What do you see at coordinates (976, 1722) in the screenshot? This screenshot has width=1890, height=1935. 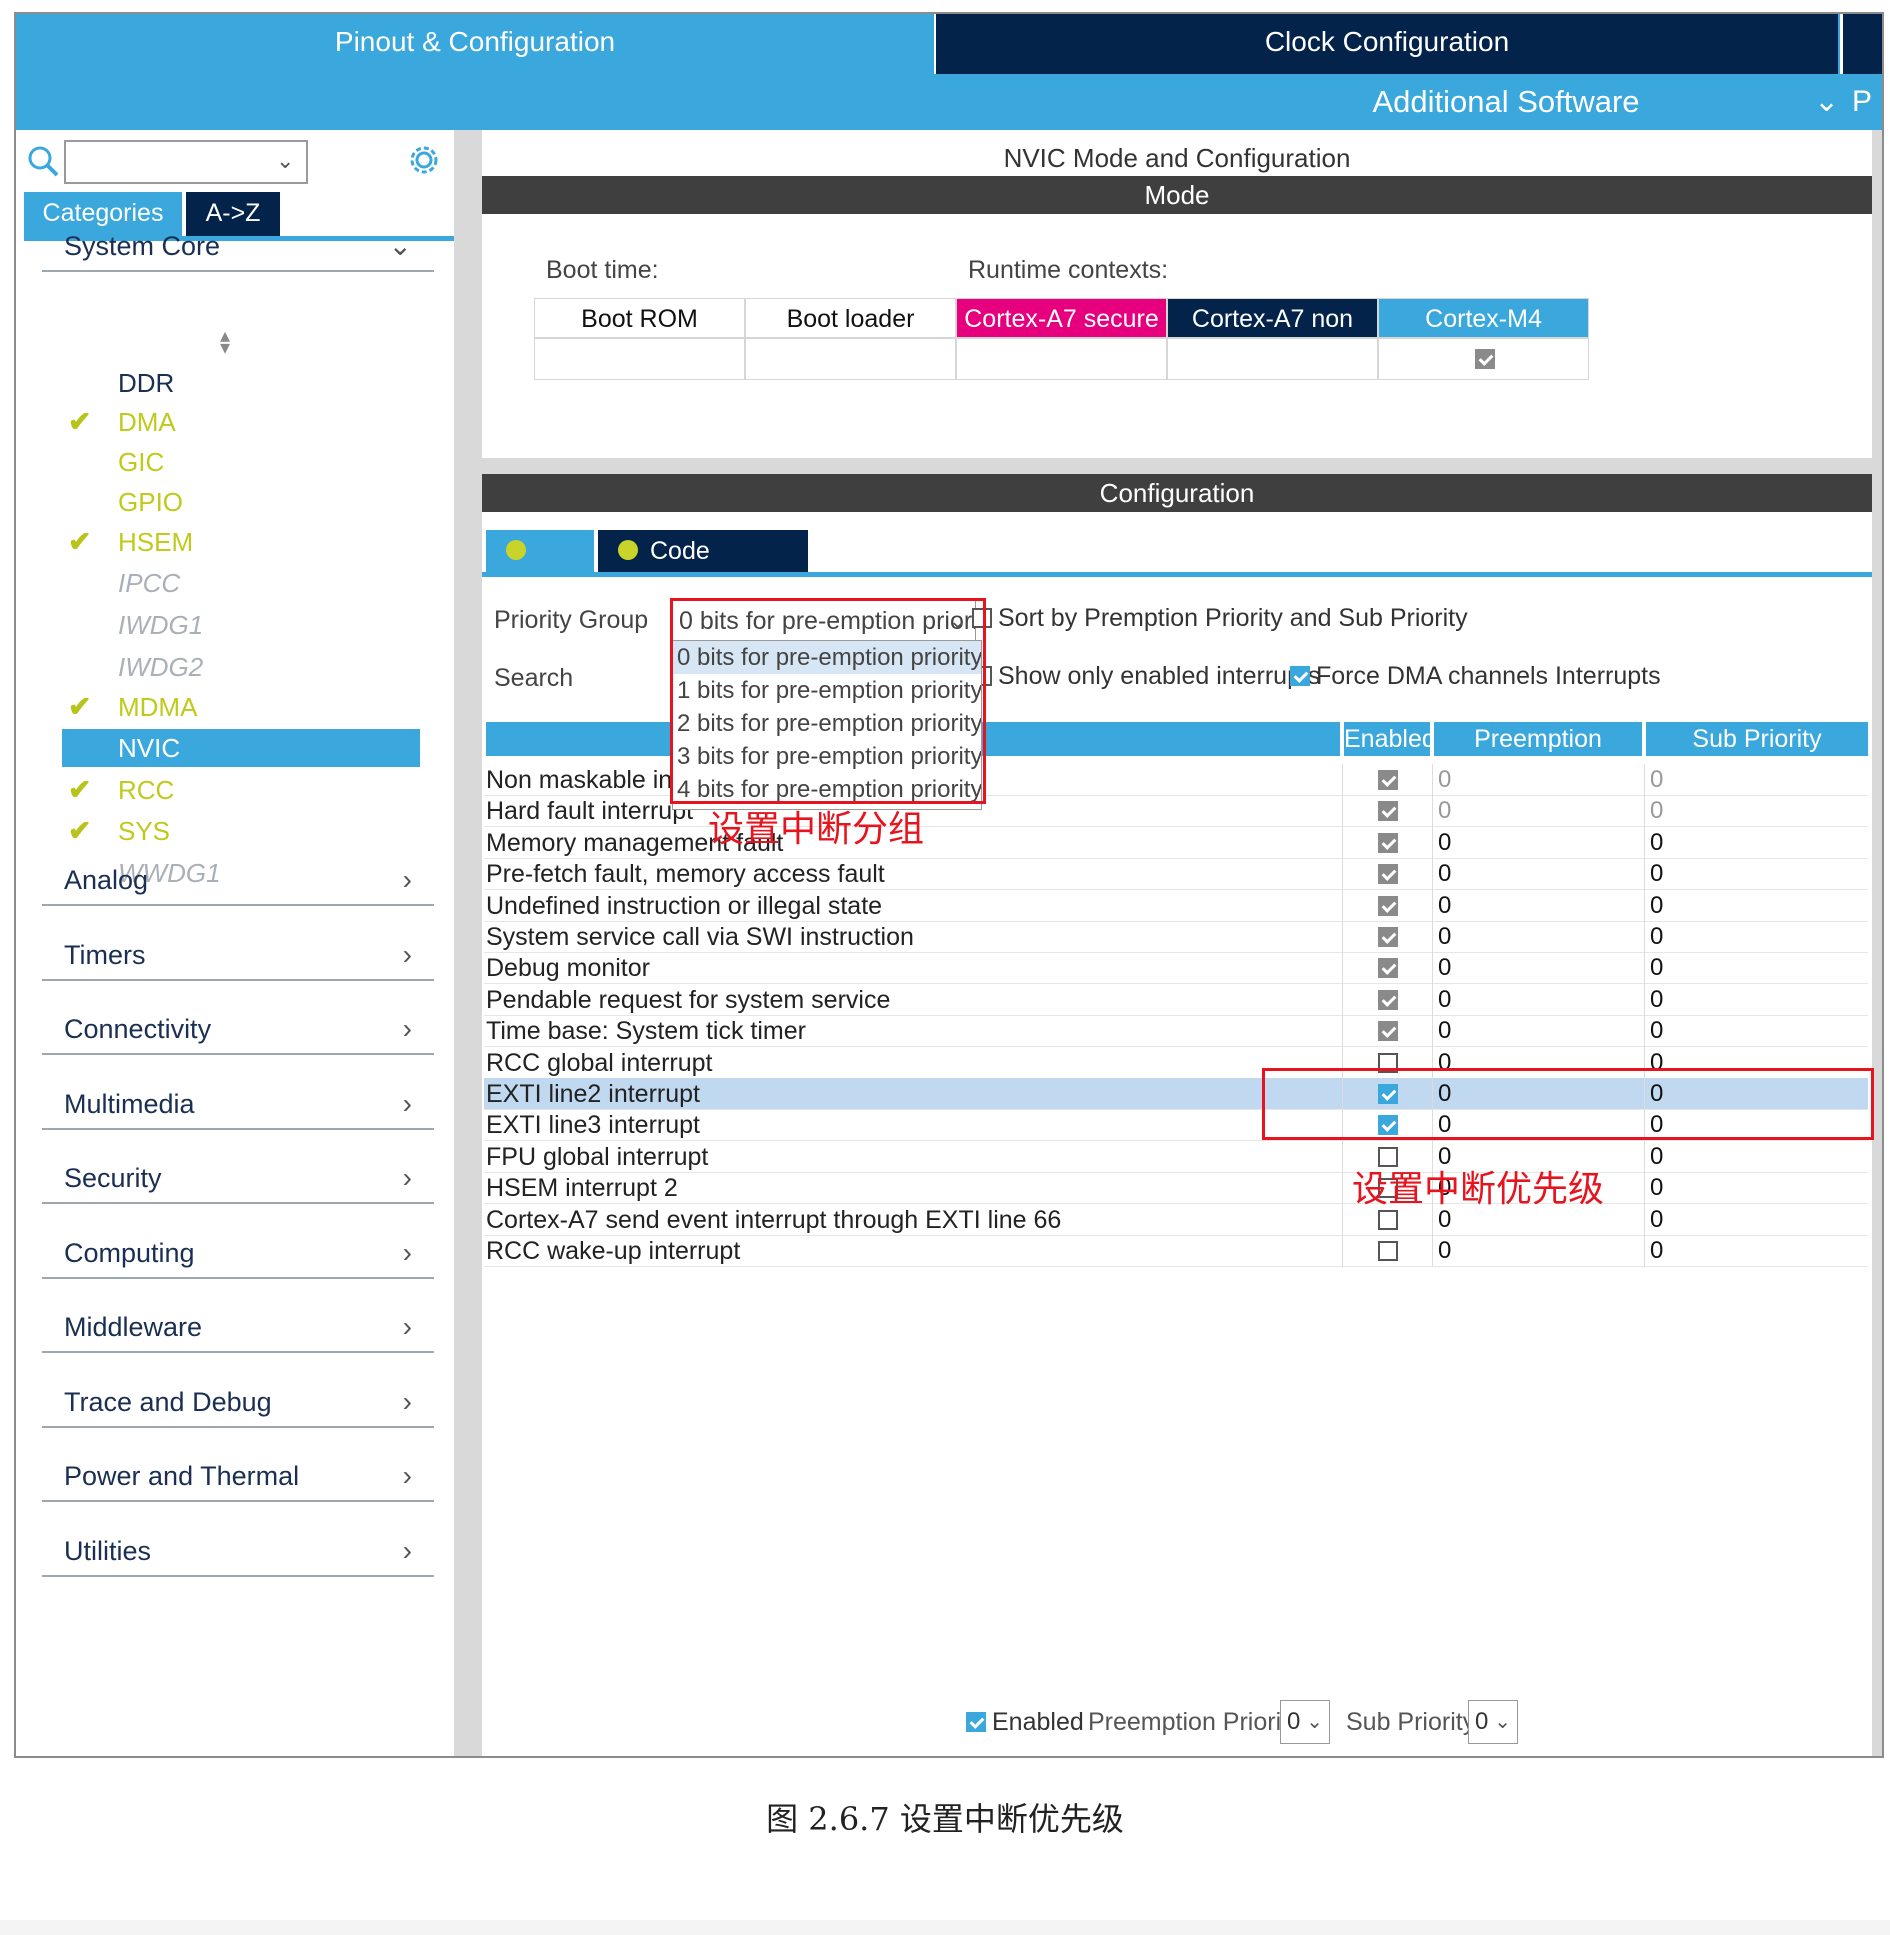 I see `bottom-enabled-checkbox` at bounding box center [976, 1722].